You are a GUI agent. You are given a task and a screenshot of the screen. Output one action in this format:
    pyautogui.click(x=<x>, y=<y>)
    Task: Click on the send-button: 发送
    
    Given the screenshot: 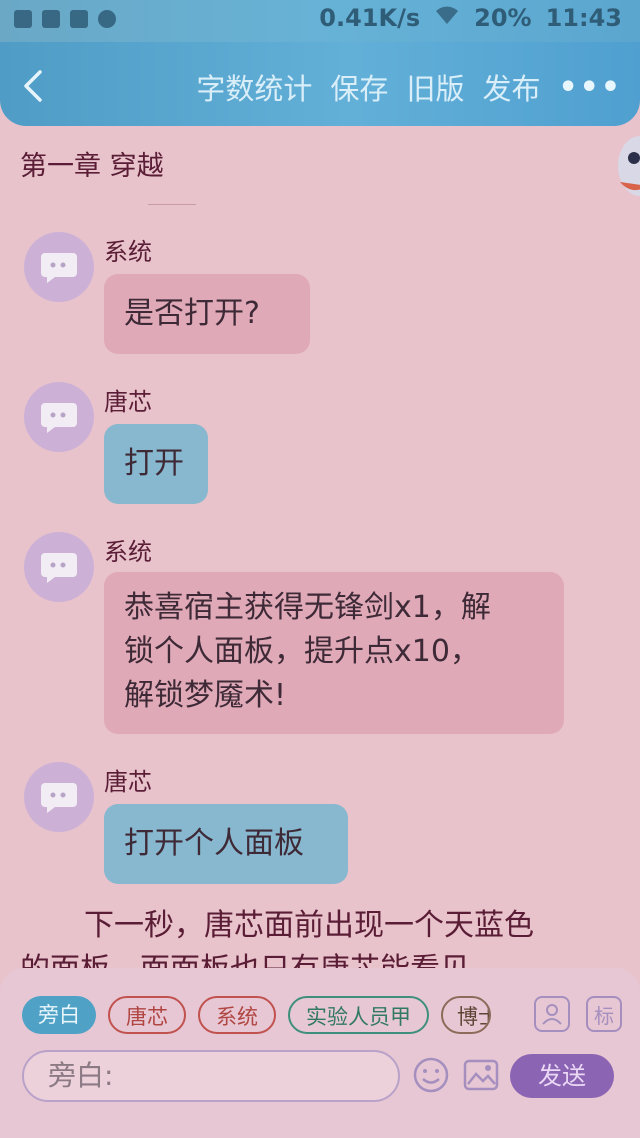 What is the action you would take?
    pyautogui.click(x=562, y=1076)
    